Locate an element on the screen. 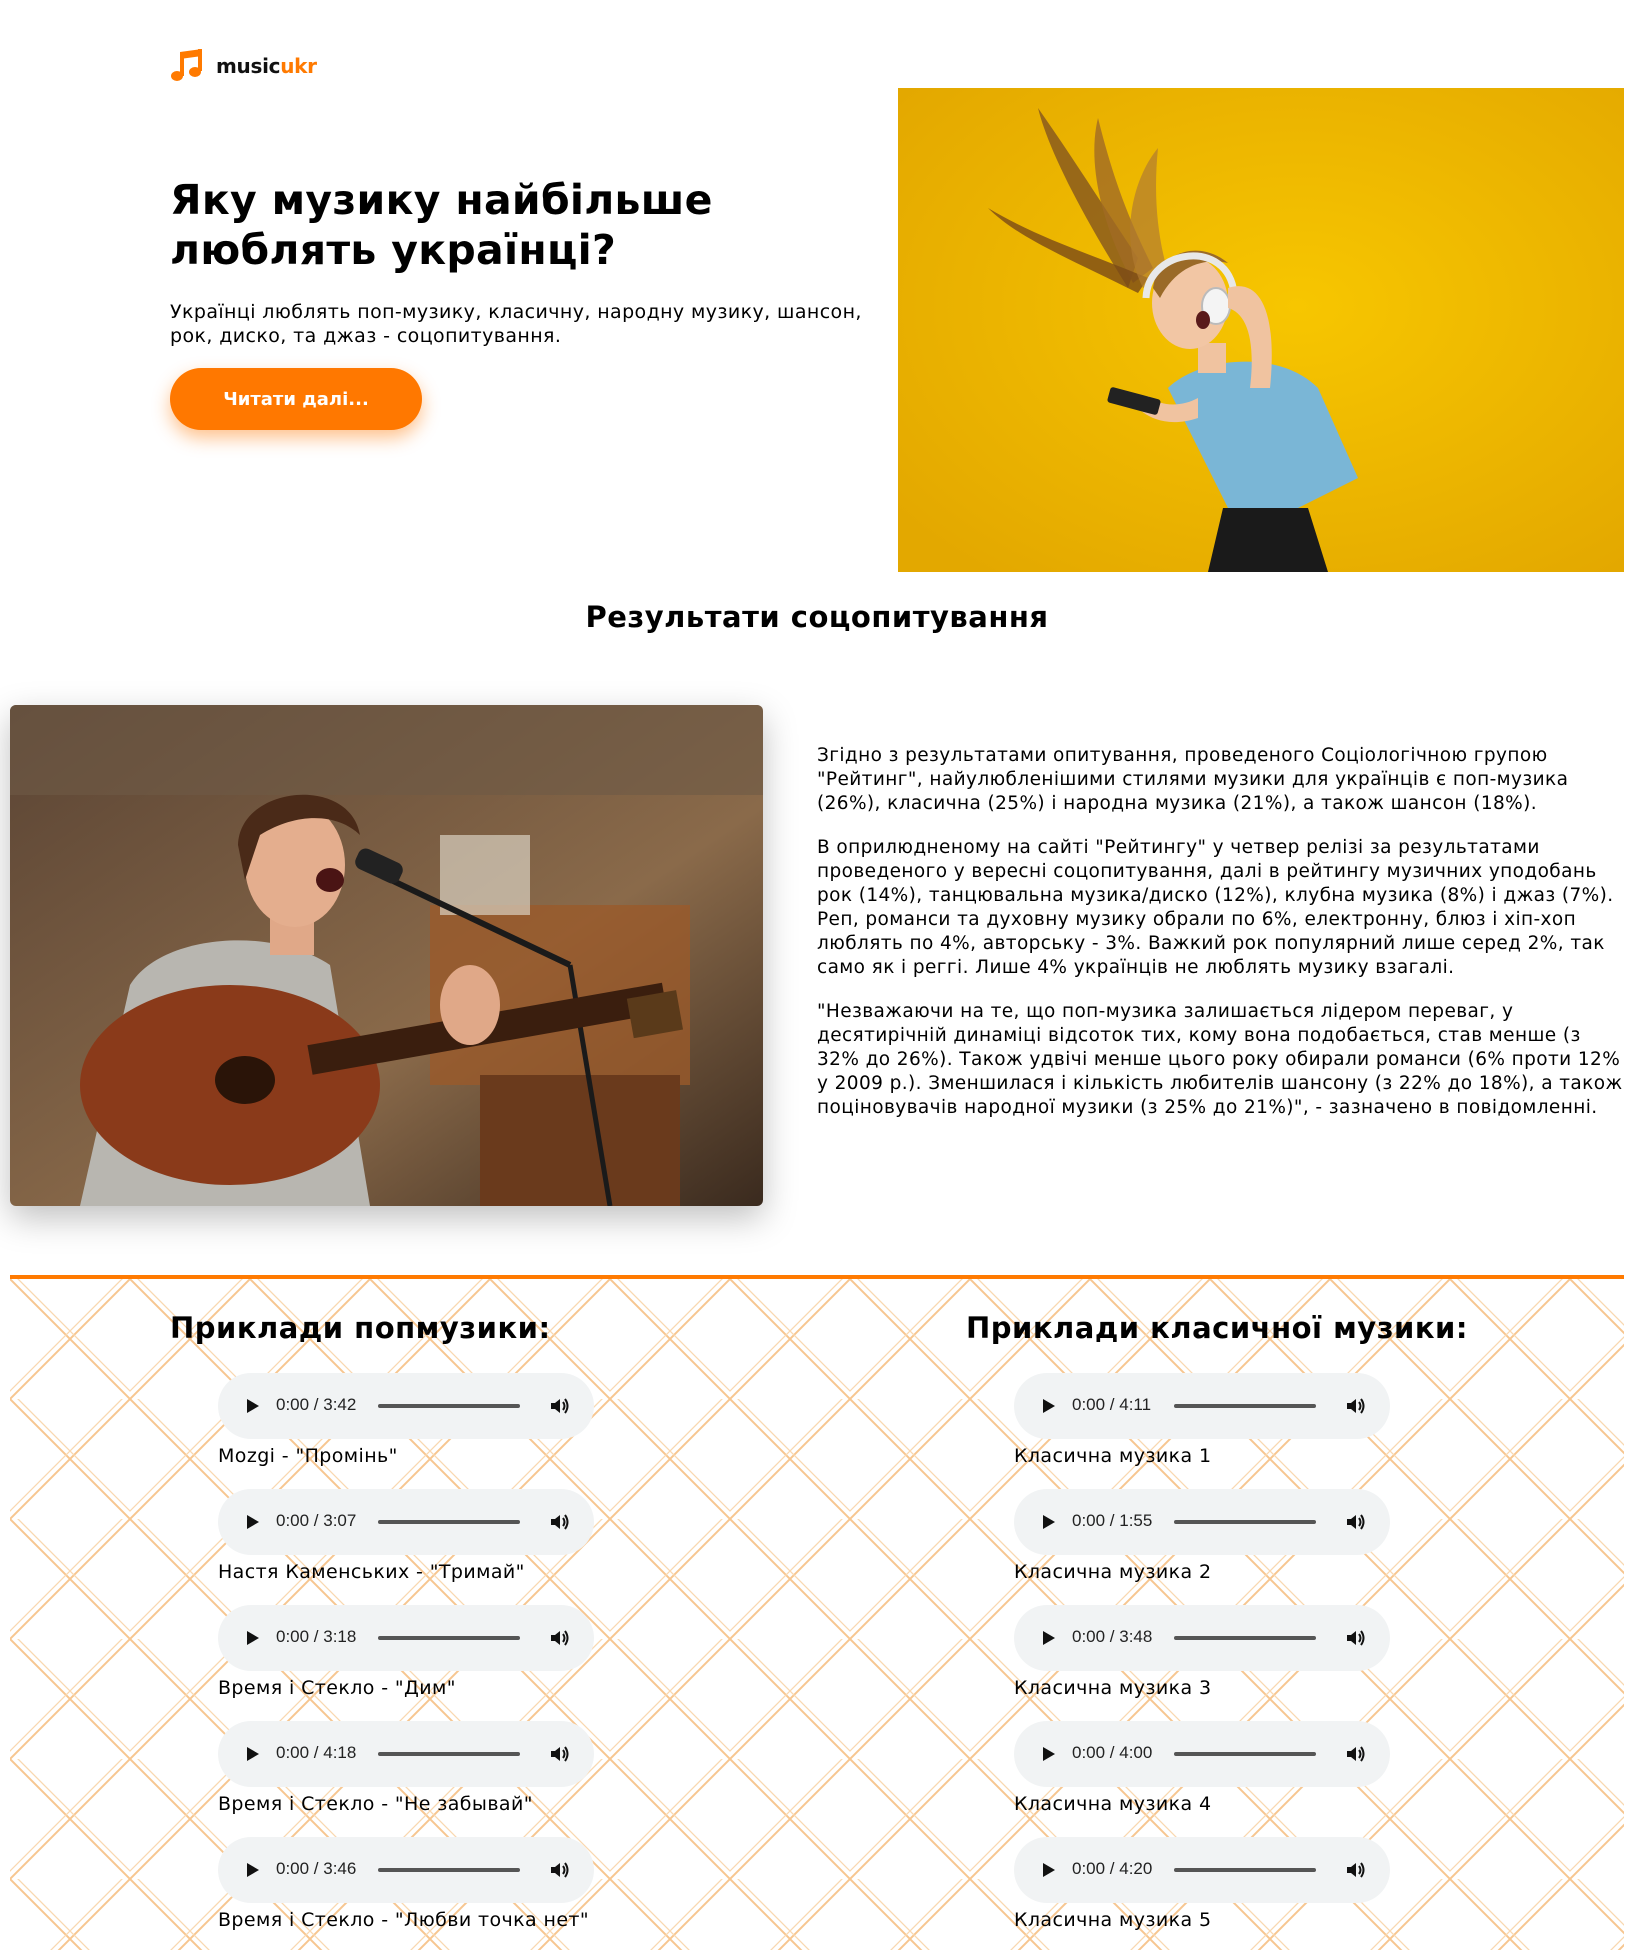 This screenshot has width=1634, height=1950. track-label: Mozgi - "Промінь" is located at coordinates (308, 1456).